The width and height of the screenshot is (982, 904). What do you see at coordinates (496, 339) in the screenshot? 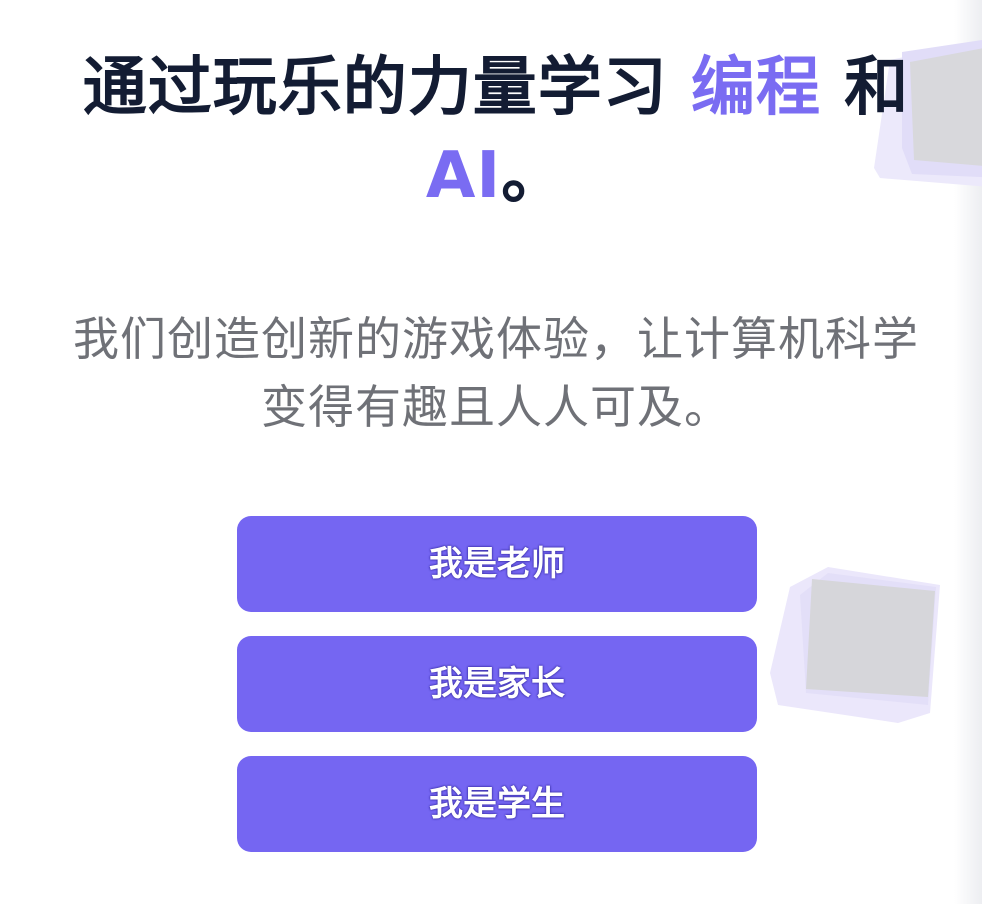
I see `subtitle-line-1: 我们创造创新的游戏体验，让计算机科学` at bounding box center [496, 339].